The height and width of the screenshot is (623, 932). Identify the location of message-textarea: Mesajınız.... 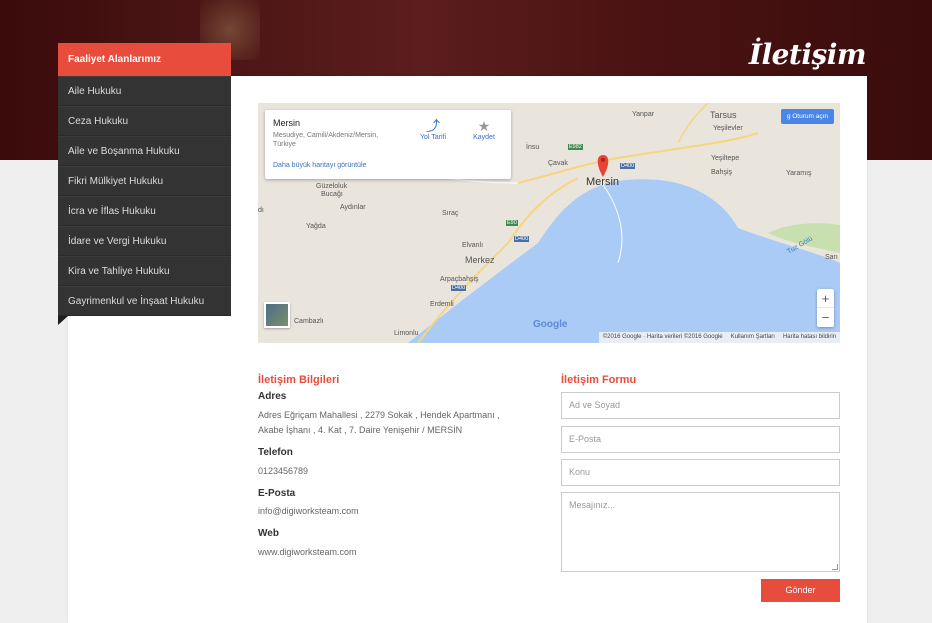
(700, 532).